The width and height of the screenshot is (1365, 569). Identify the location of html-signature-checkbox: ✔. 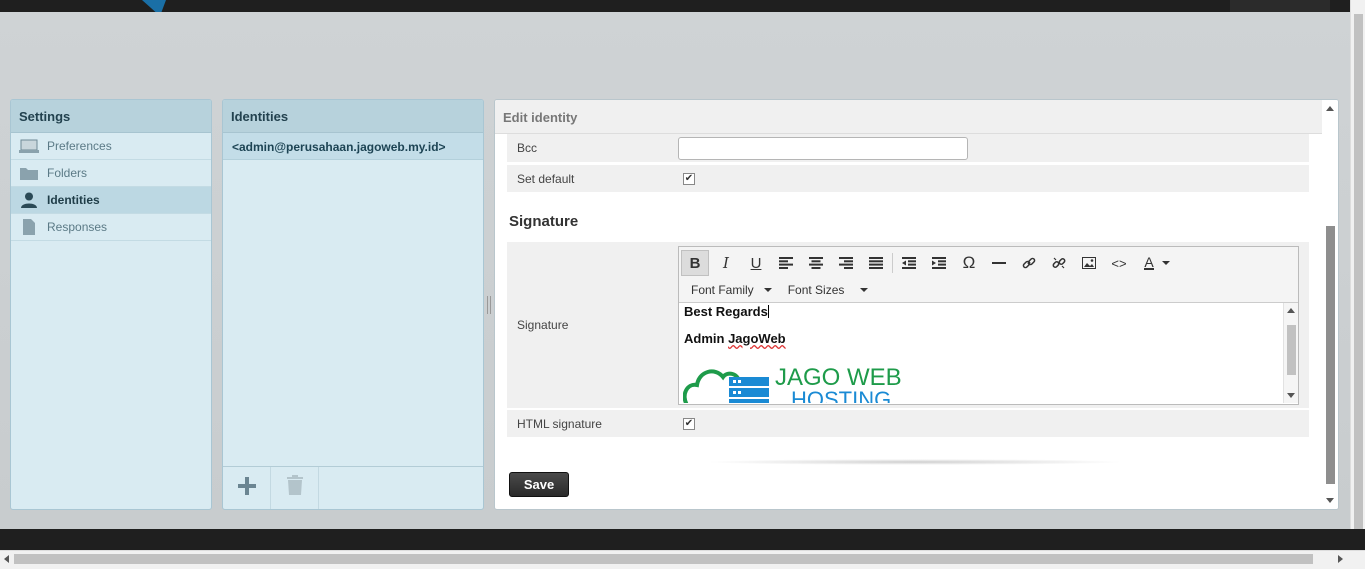
(689, 423).